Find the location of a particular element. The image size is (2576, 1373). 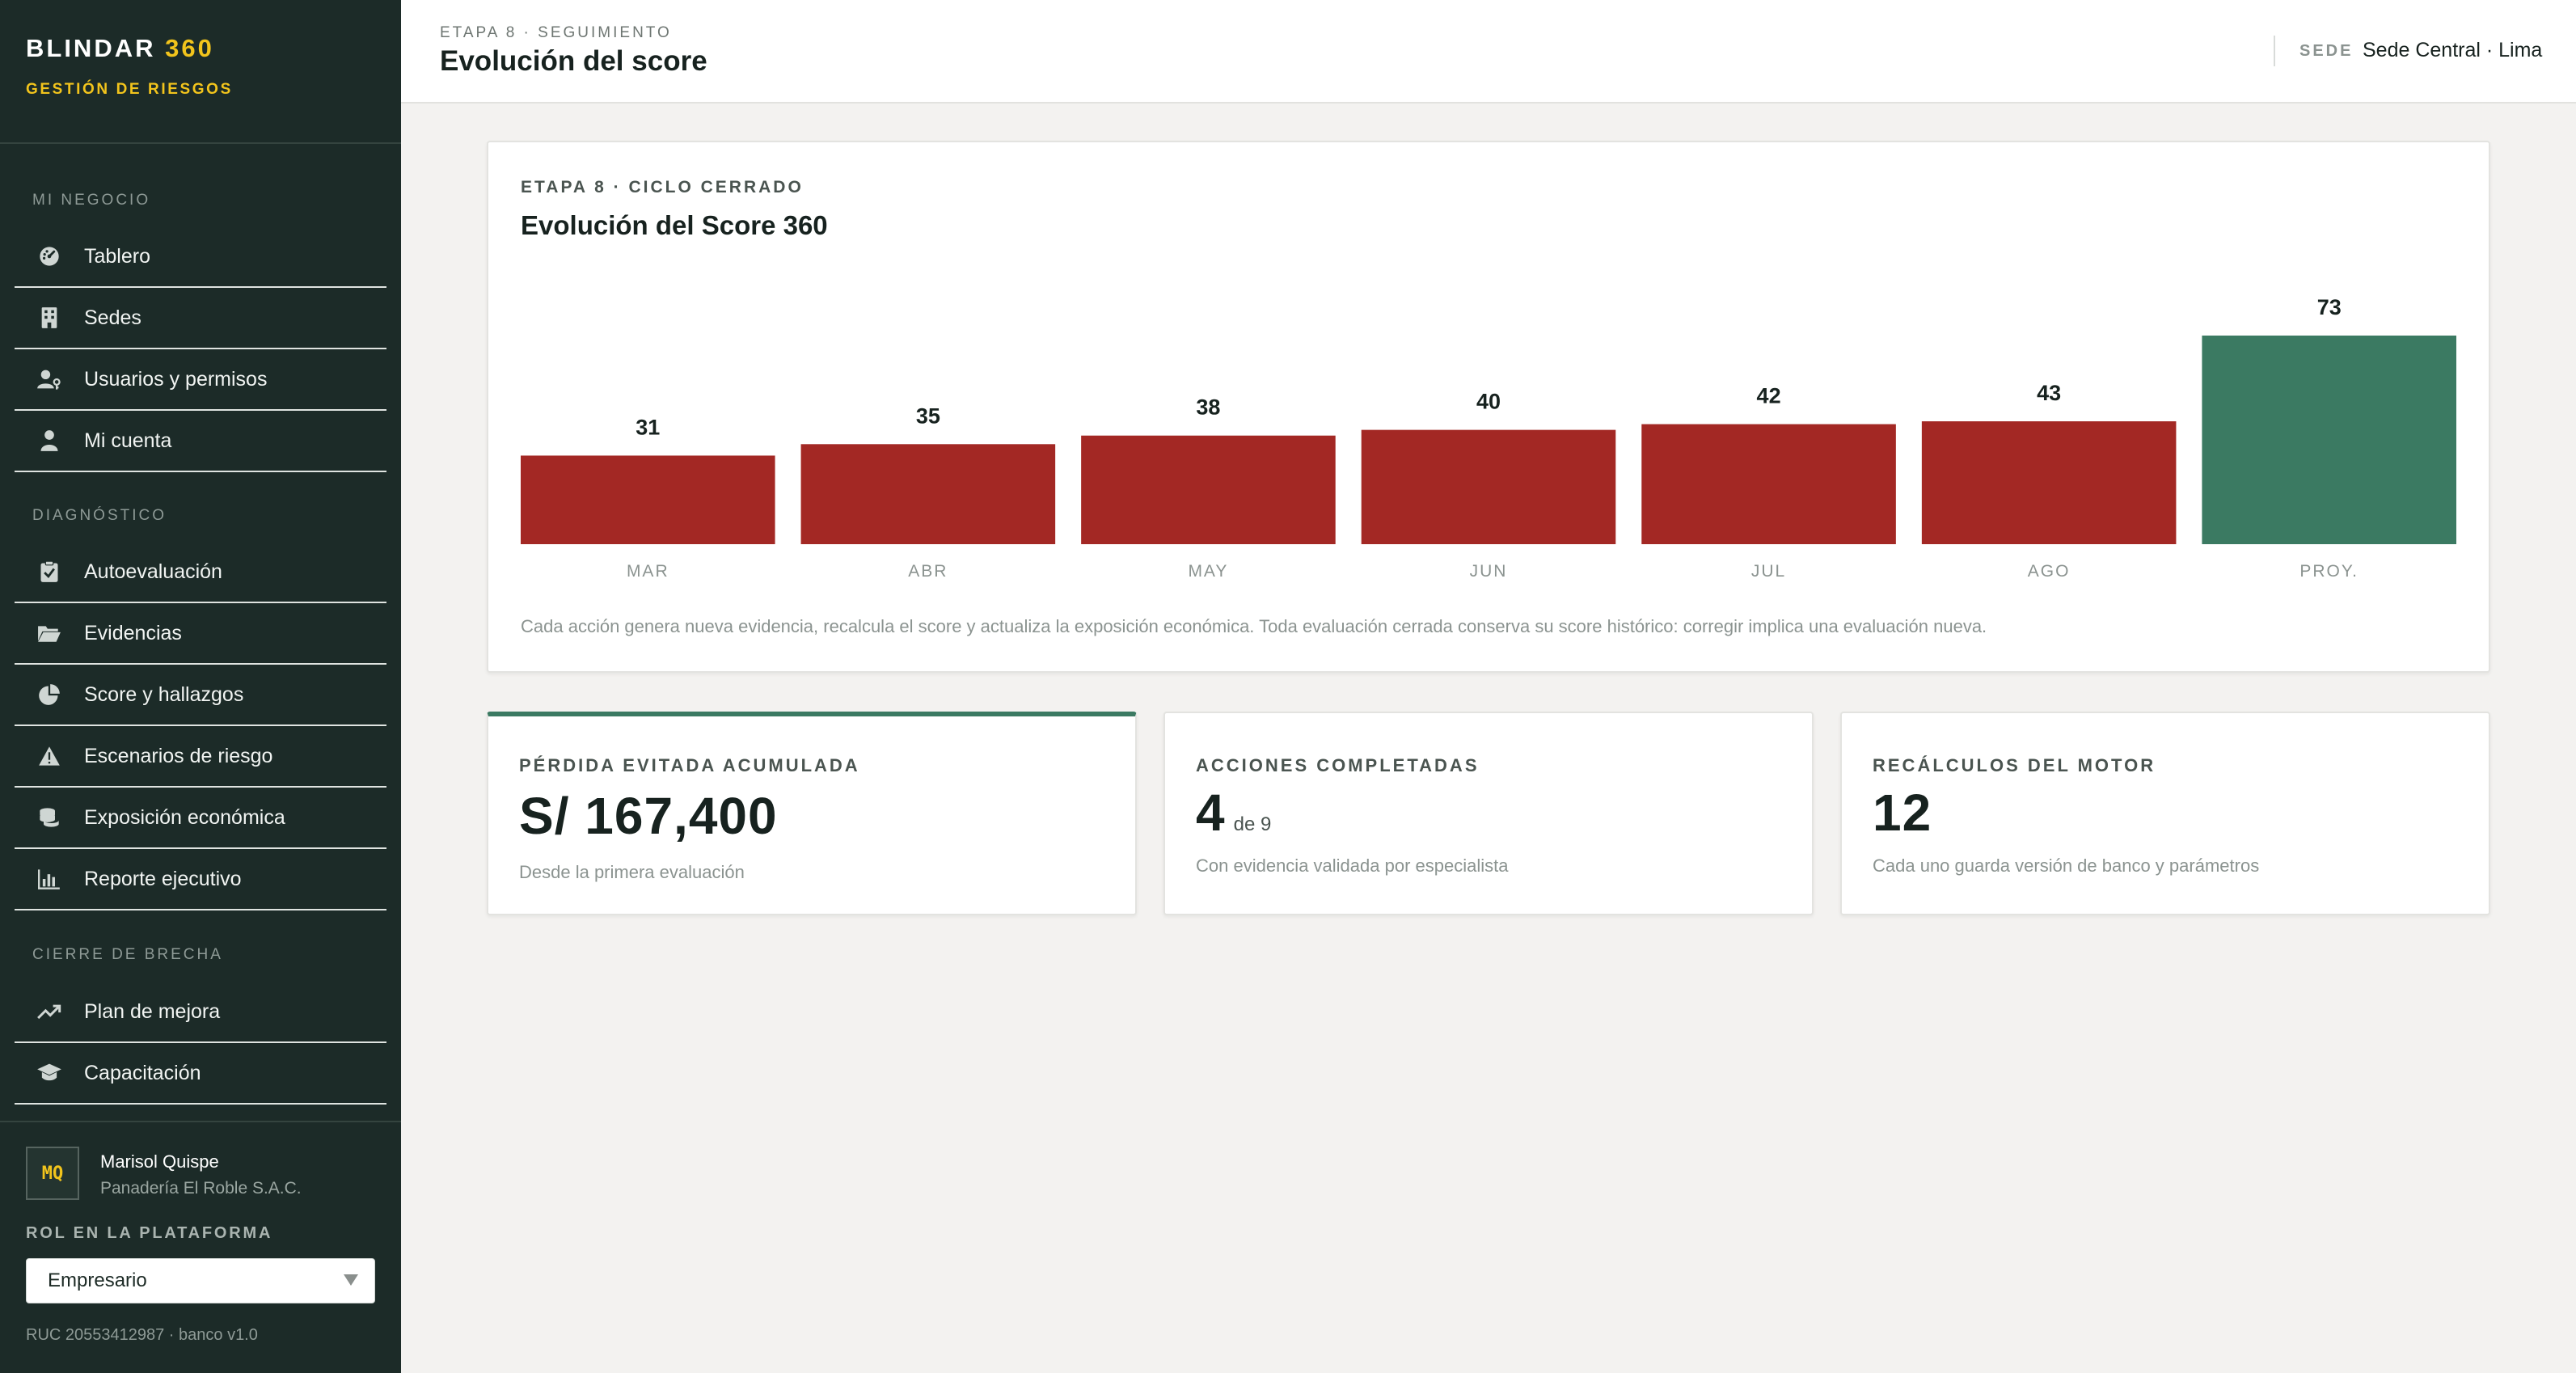

sidebar-item-label: Evidencias is located at coordinates (133, 632).